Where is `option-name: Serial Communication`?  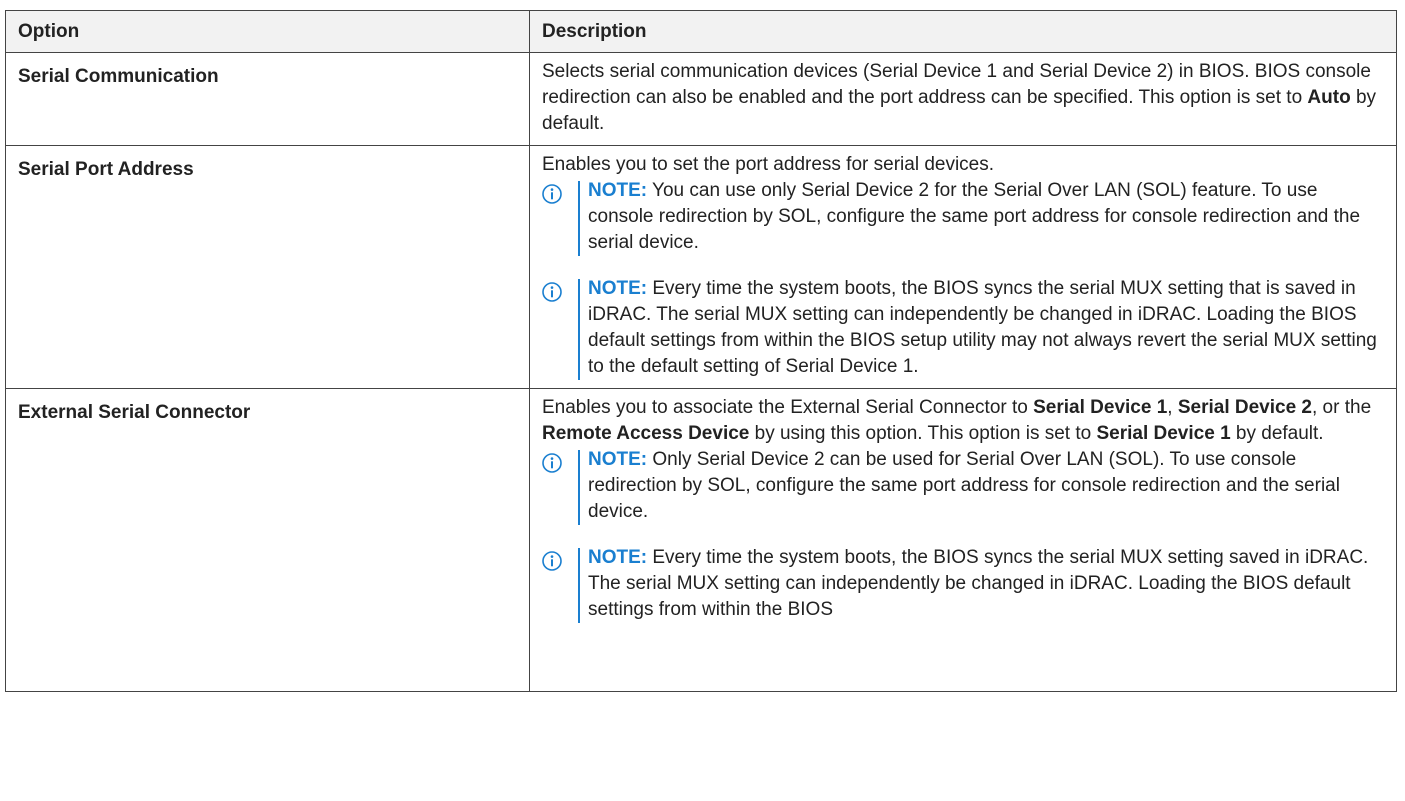
option-name: Serial Communication is located at coordinates (267, 99).